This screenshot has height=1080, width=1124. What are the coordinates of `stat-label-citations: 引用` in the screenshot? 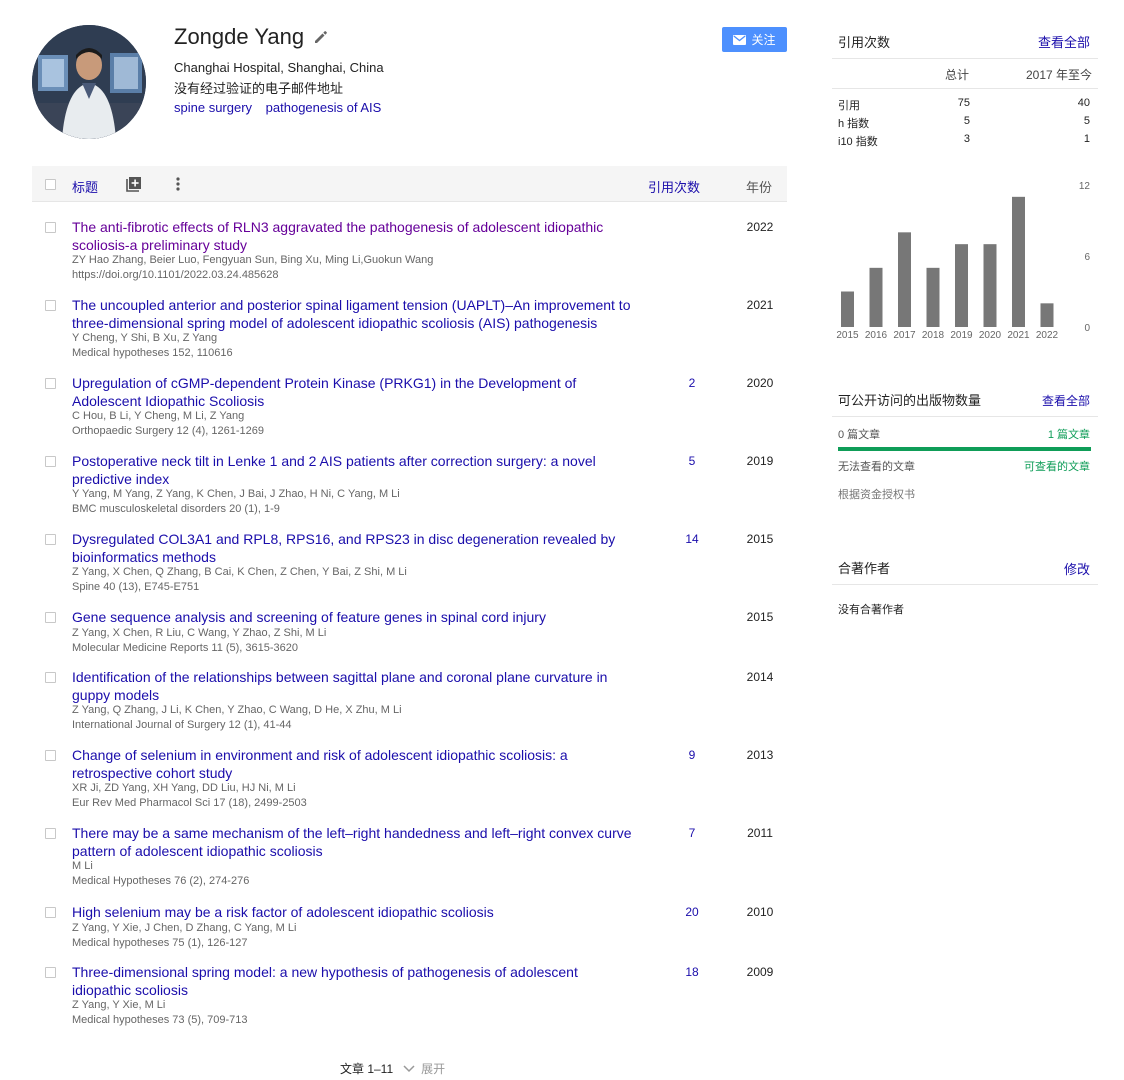 It's located at (849, 106).